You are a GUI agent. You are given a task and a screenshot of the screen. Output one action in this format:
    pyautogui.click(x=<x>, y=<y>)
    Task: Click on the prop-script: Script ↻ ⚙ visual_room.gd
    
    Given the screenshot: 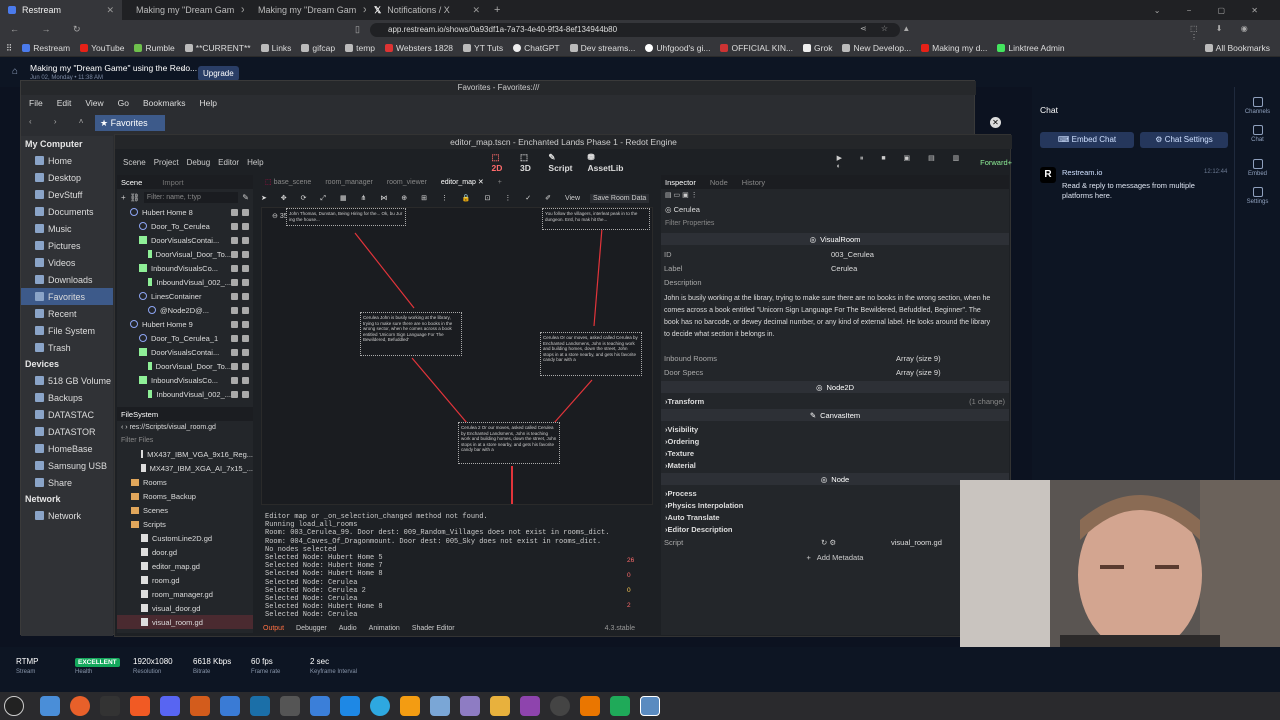 What is the action you would take?
    pyautogui.click(x=835, y=542)
    